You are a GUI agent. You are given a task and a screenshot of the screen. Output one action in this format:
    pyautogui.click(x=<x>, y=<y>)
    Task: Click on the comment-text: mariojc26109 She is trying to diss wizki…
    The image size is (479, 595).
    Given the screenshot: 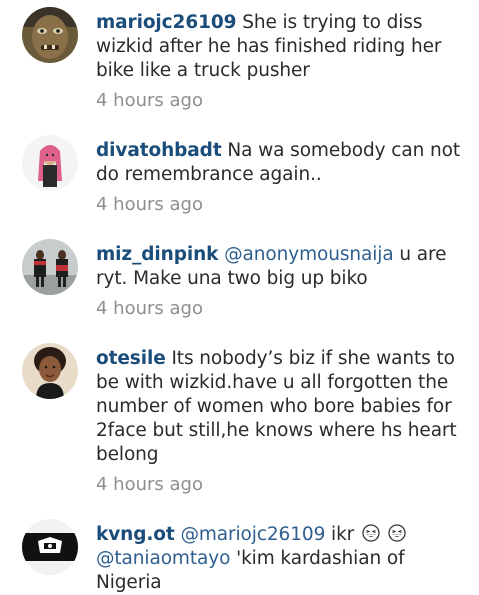 What is the action you would take?
    pyautogui.click(x=282, y=47)
    